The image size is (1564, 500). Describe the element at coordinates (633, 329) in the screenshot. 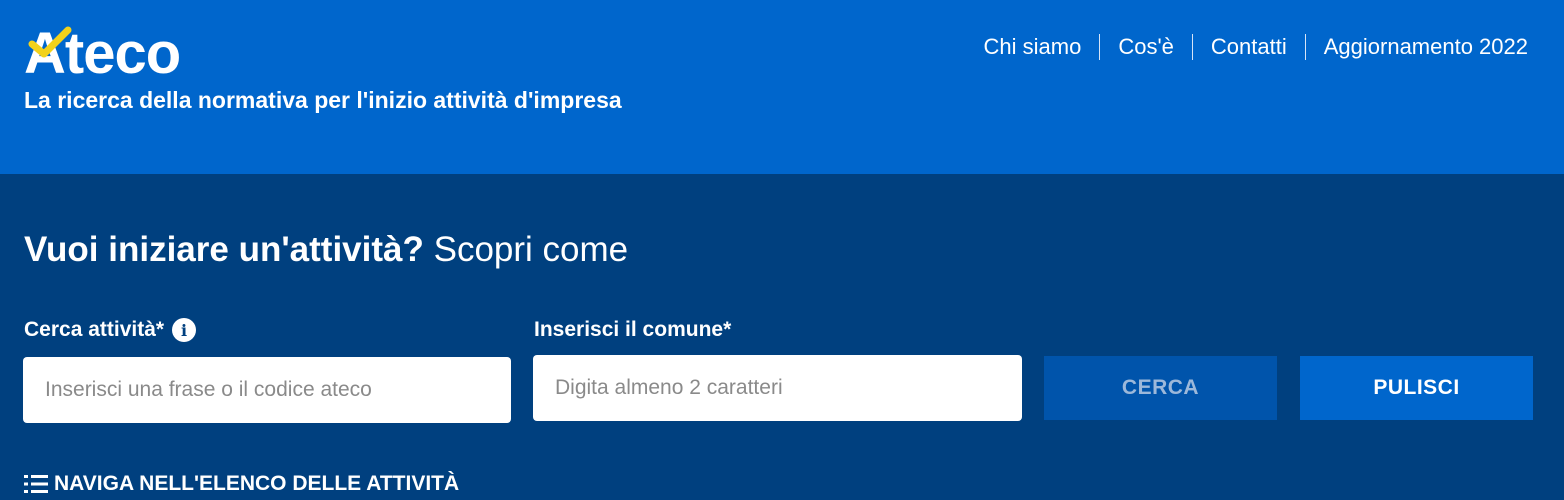

I see `comune-label: Inserisci il comune*` at that location.